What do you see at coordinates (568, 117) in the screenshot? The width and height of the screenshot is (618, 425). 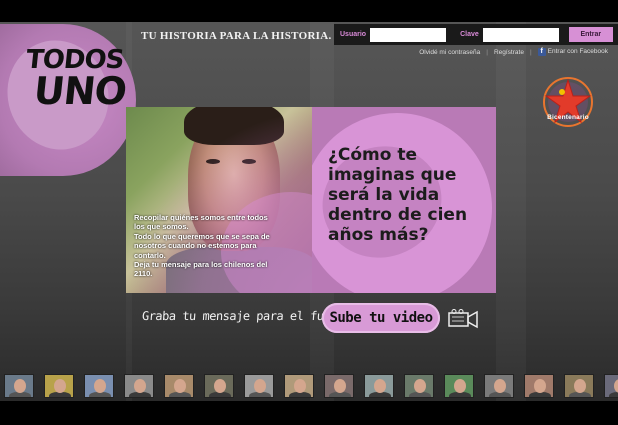 I see `seal-label: Bicentenario` at bounding box center [568, 117].